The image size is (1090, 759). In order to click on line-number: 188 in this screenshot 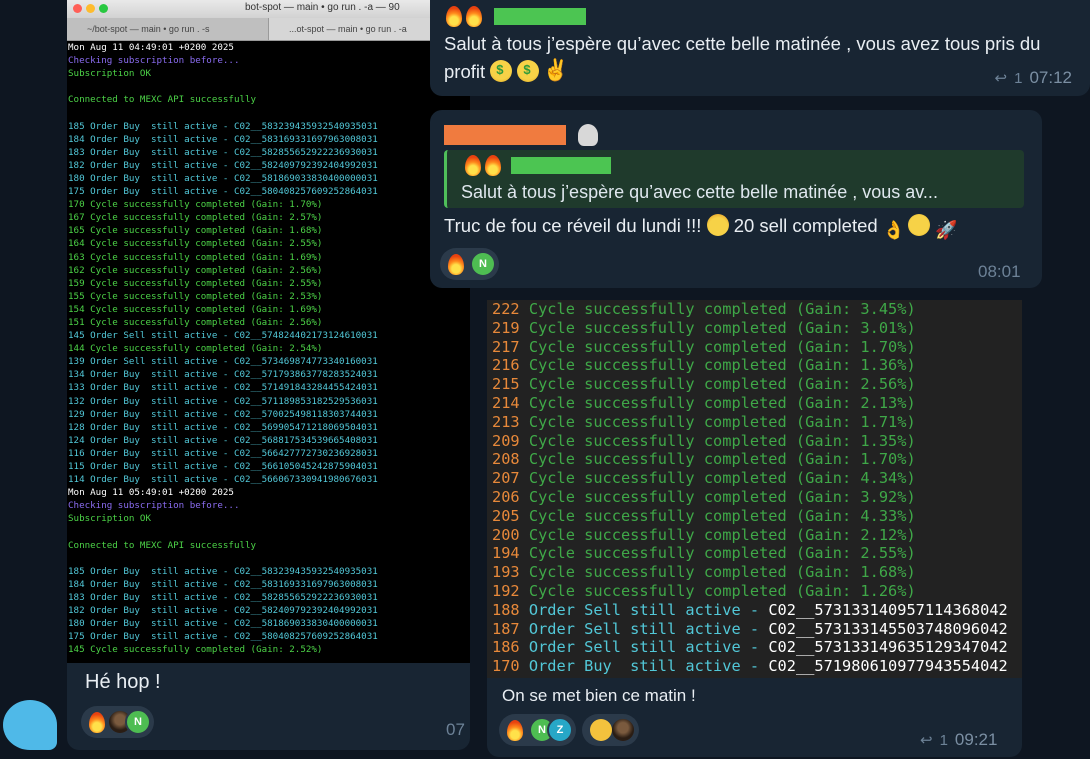, I will do `click(506, 609)`.